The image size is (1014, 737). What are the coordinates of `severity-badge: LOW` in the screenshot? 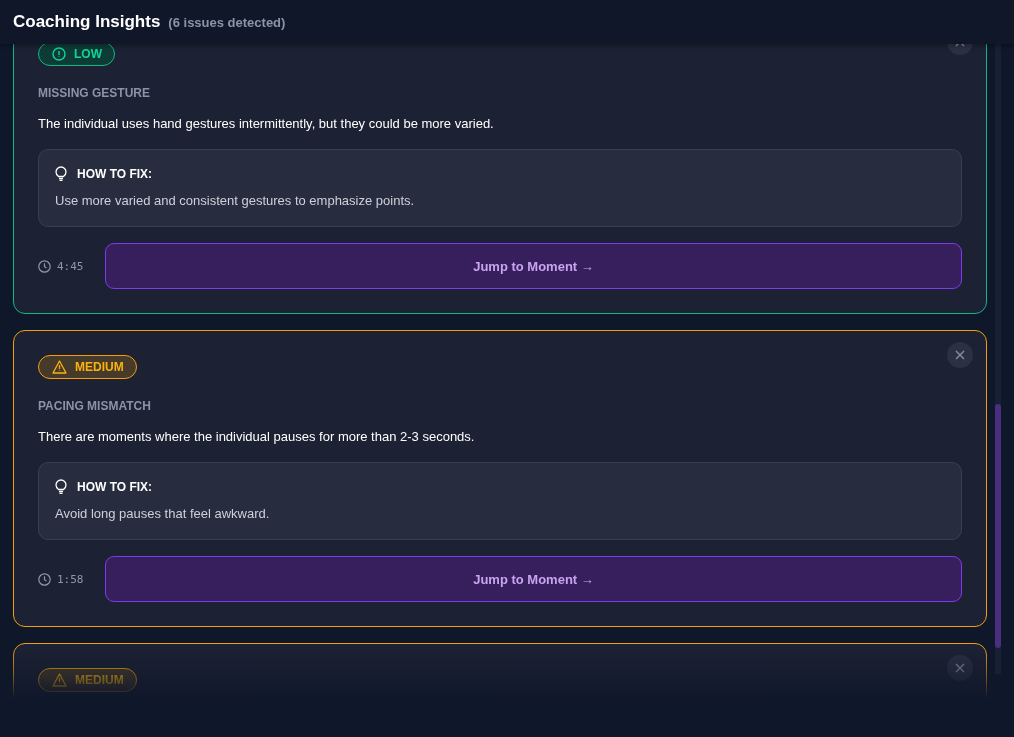 It's located at (76, 55).